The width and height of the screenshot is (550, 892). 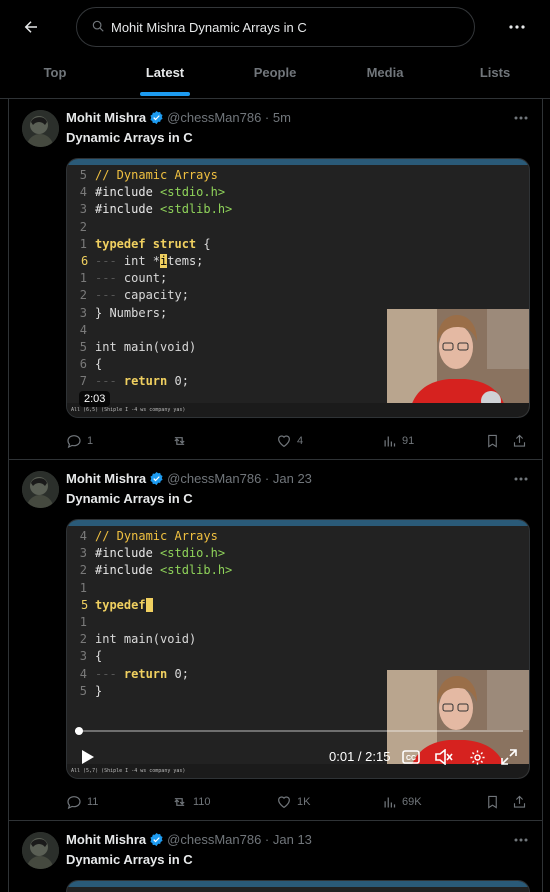 What do you see at coordinates (149, 639) in the screenshot?
I see `code-line: 2 int main(void)` at bounding box center [149, 639].